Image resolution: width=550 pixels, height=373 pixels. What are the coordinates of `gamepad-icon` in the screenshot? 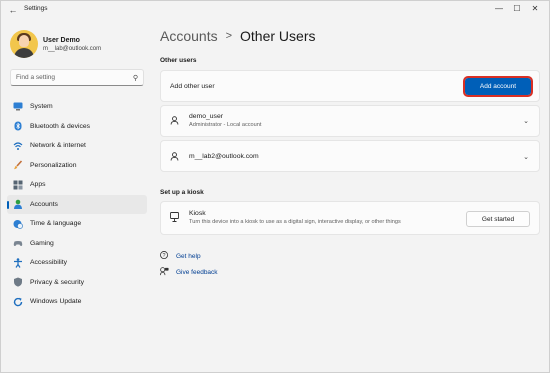 It's located at (18, 243).